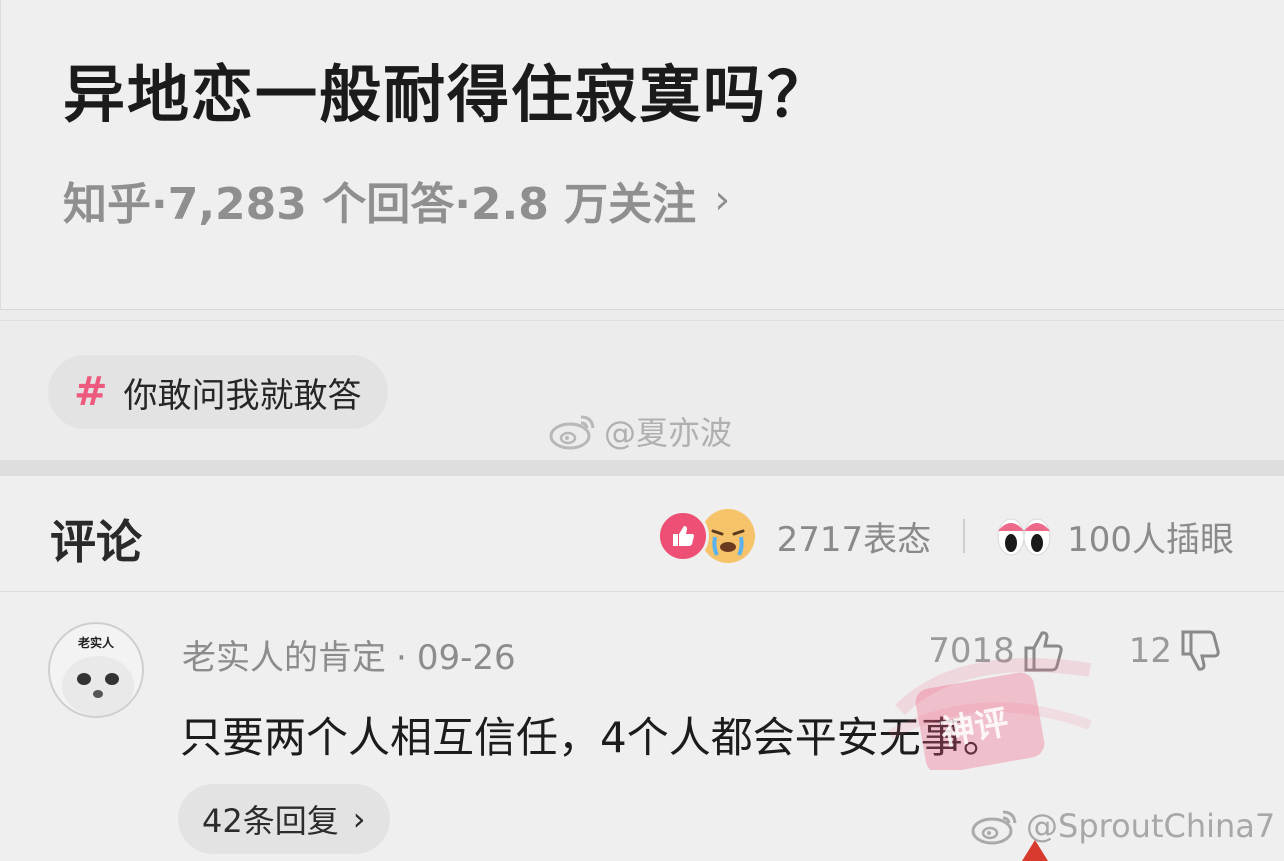  What do you see at coordinates (96, 670) in the screenshot?
I see `avatar: 老实人` at bounding box center [96, 670].